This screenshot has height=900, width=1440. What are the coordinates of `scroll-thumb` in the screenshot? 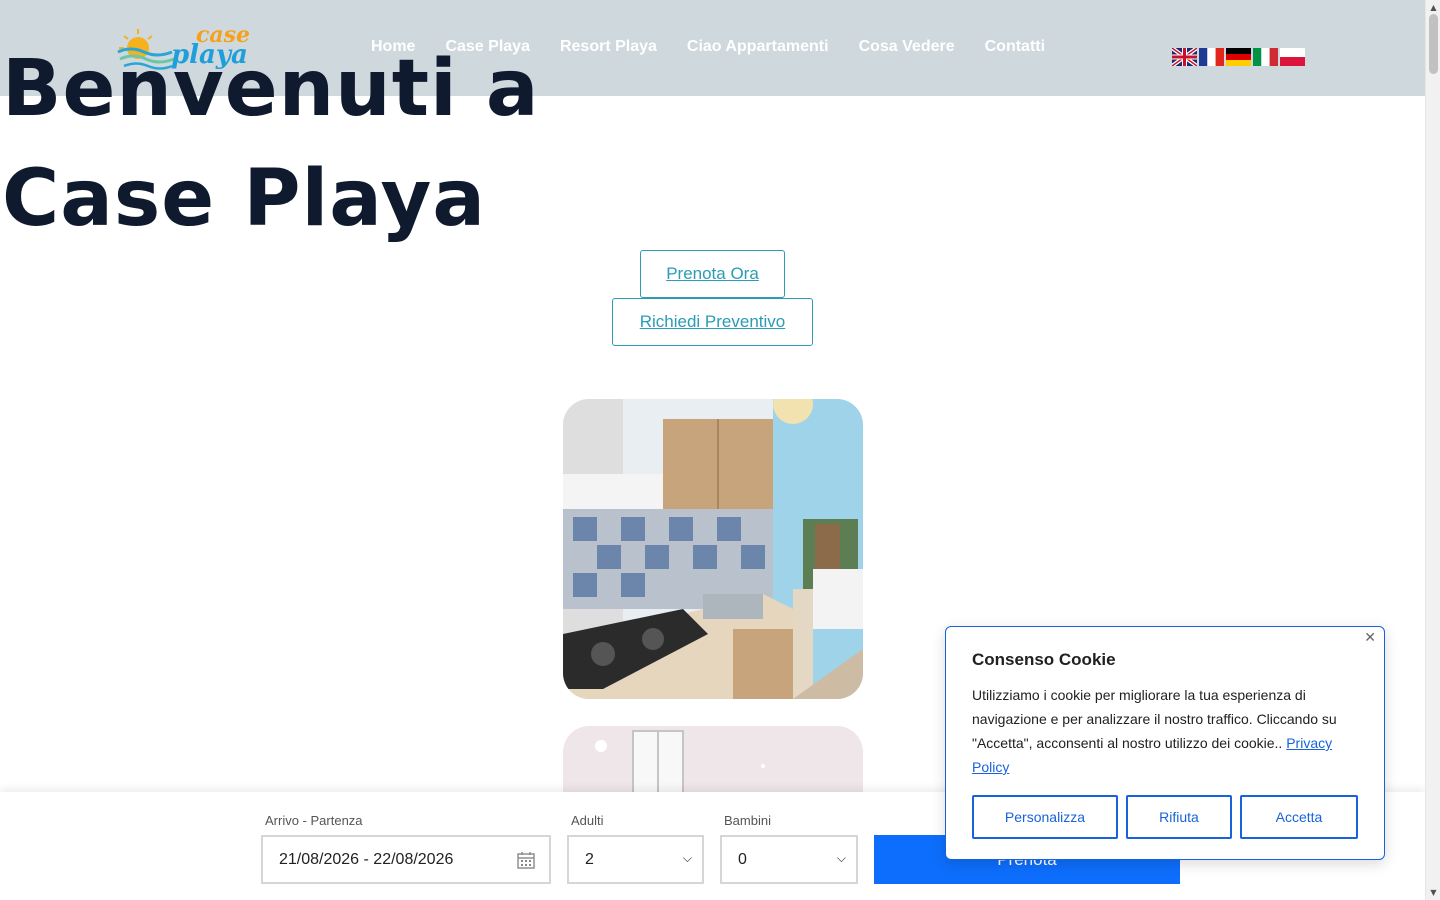 It's located at (1433, 44).